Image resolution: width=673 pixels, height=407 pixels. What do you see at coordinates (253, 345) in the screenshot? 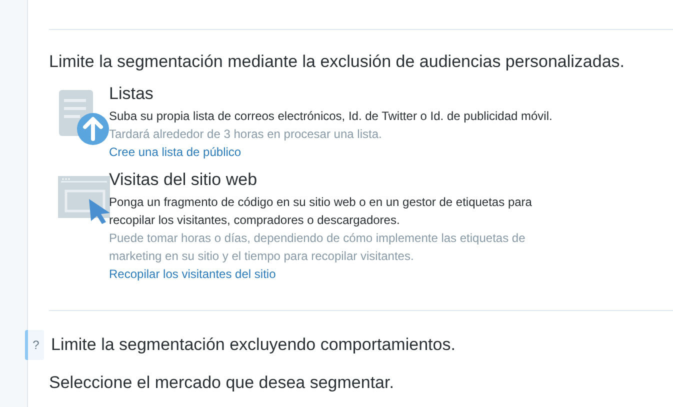
I see `section-heading: Limite la segmentación excluyendo comportamientos.` at bounding box center [253, 345].